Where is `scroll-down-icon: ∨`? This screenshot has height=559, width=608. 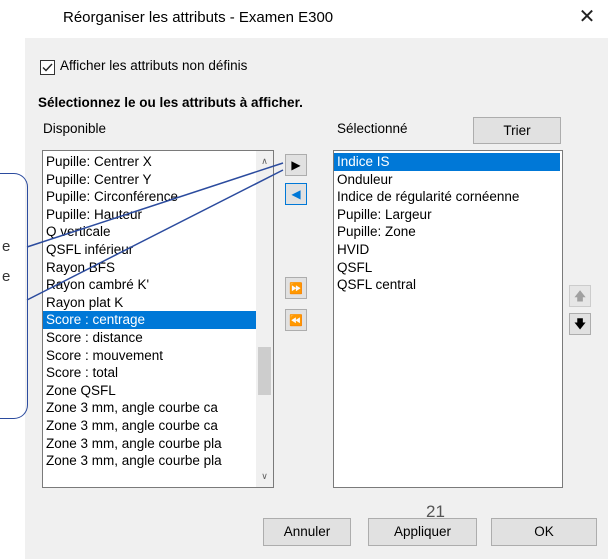
scroll-down-icon: ∨ is located at coordinates (264, 476).